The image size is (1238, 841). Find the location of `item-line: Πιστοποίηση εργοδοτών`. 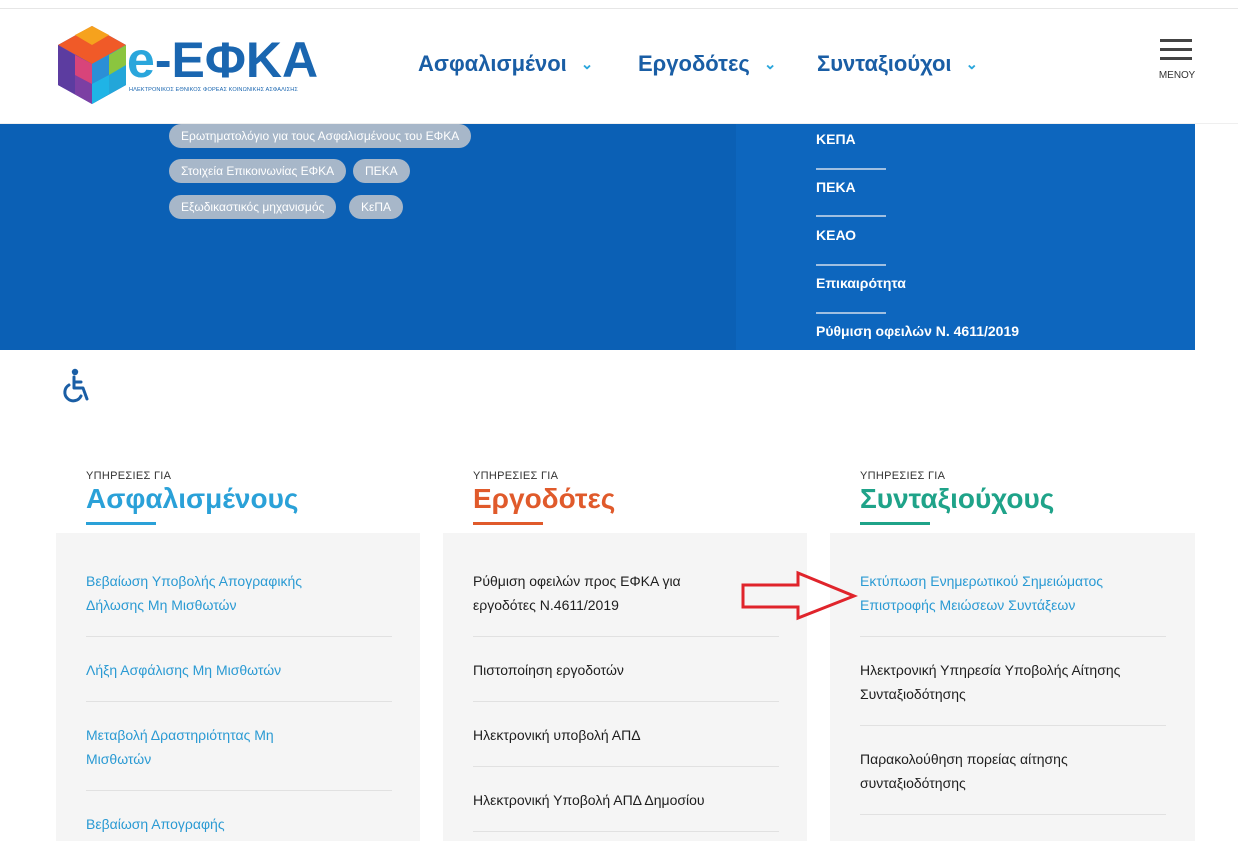

item-line: Πιστοποίηση εργοδοτών is located at coordinates (548, 670).